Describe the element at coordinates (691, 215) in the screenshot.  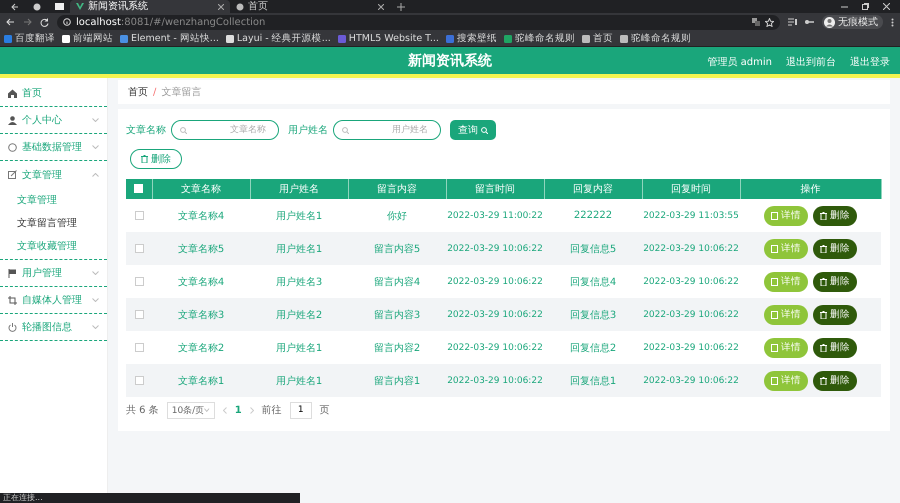
I see `table-cell: 2022-03-29 11:03:55` at that location.